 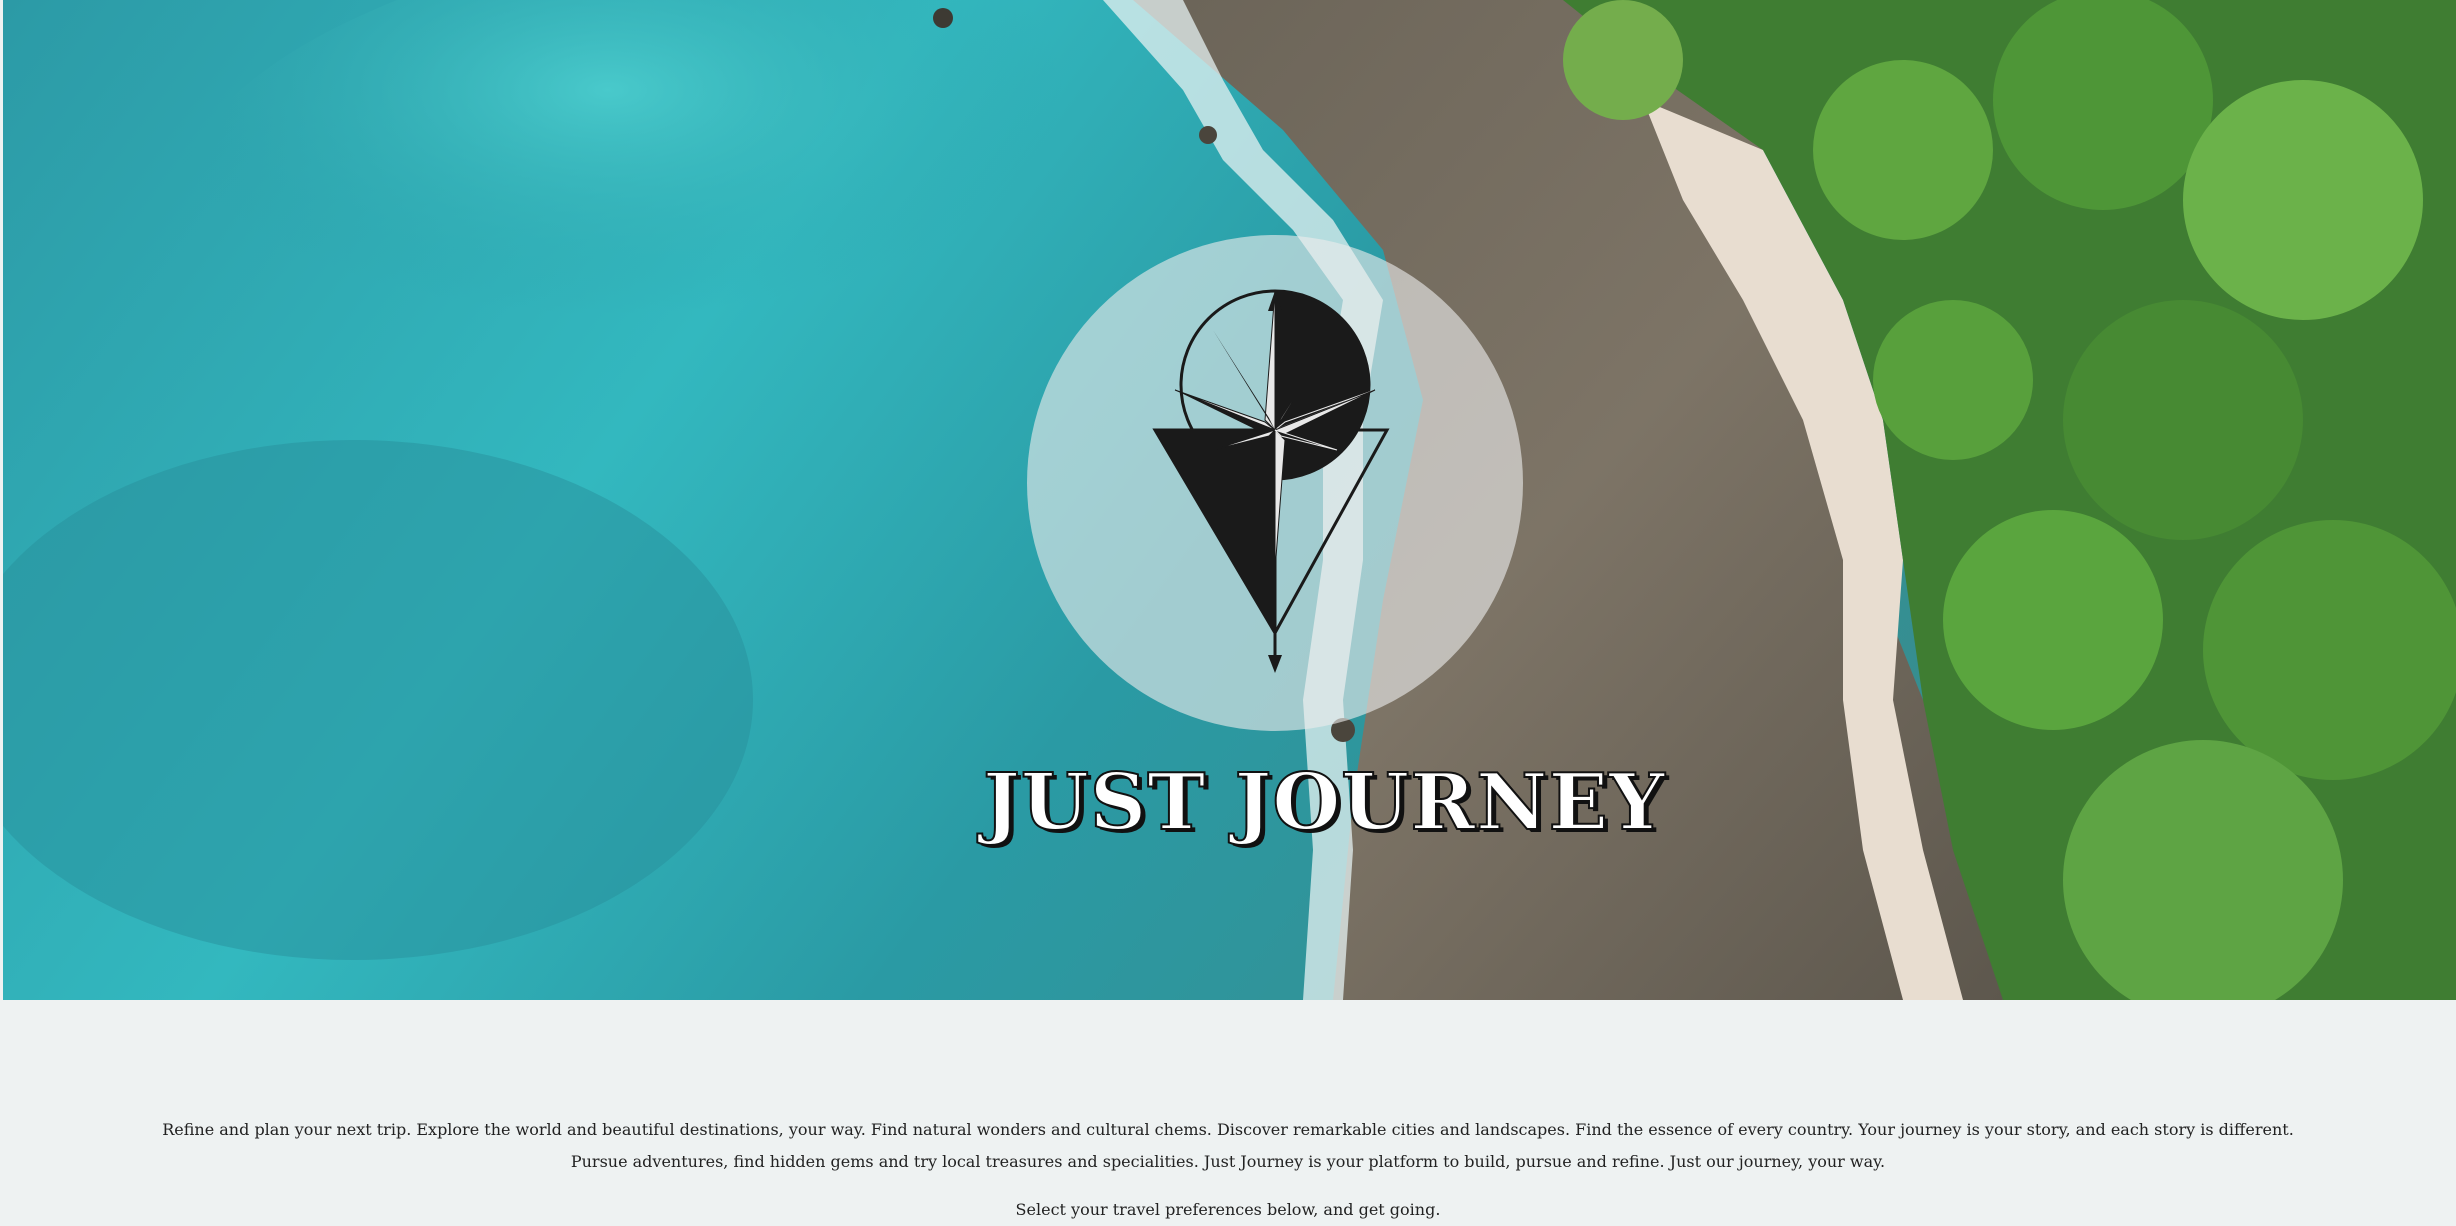 What do you see at coordinates (1324, 803) in the screenshot?
I see `brand-title: JUST JOURNEY` at bounding box center [1324, 803].